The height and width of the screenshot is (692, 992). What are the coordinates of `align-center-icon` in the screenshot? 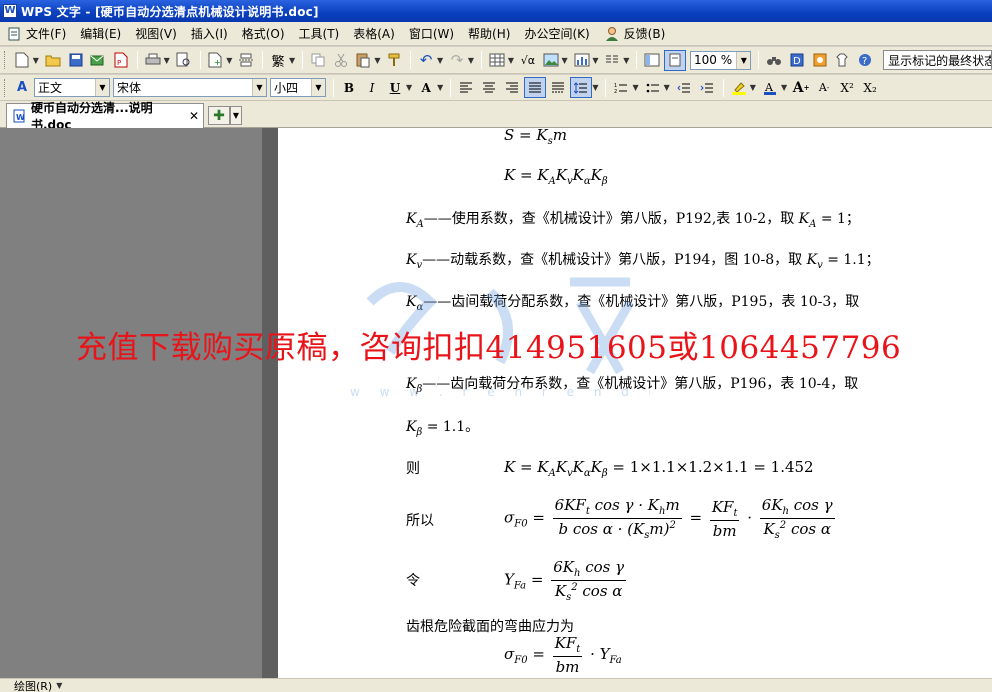 It's located at (489, 87).